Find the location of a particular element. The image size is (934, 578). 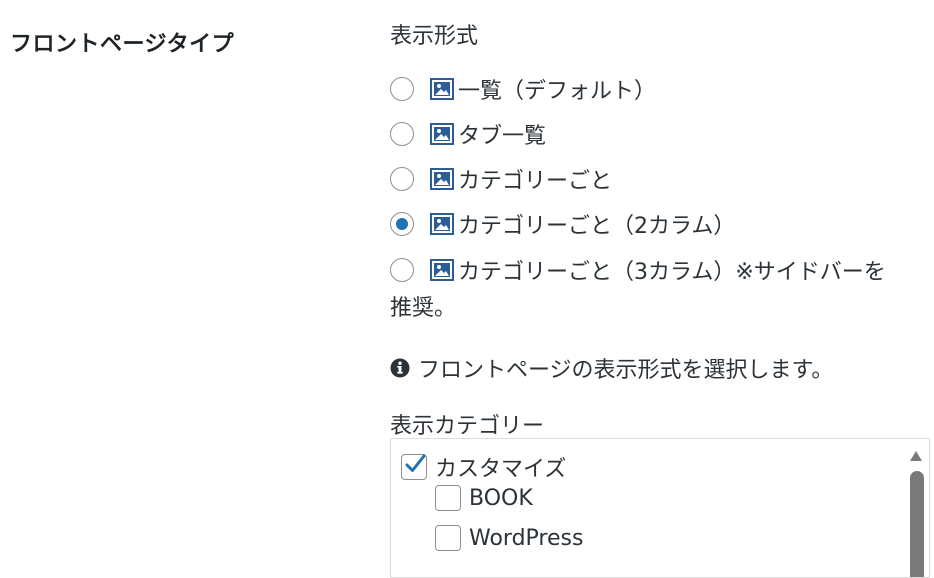

radio-label-continuation: 推奨。 is located at coordinates (423, 308).